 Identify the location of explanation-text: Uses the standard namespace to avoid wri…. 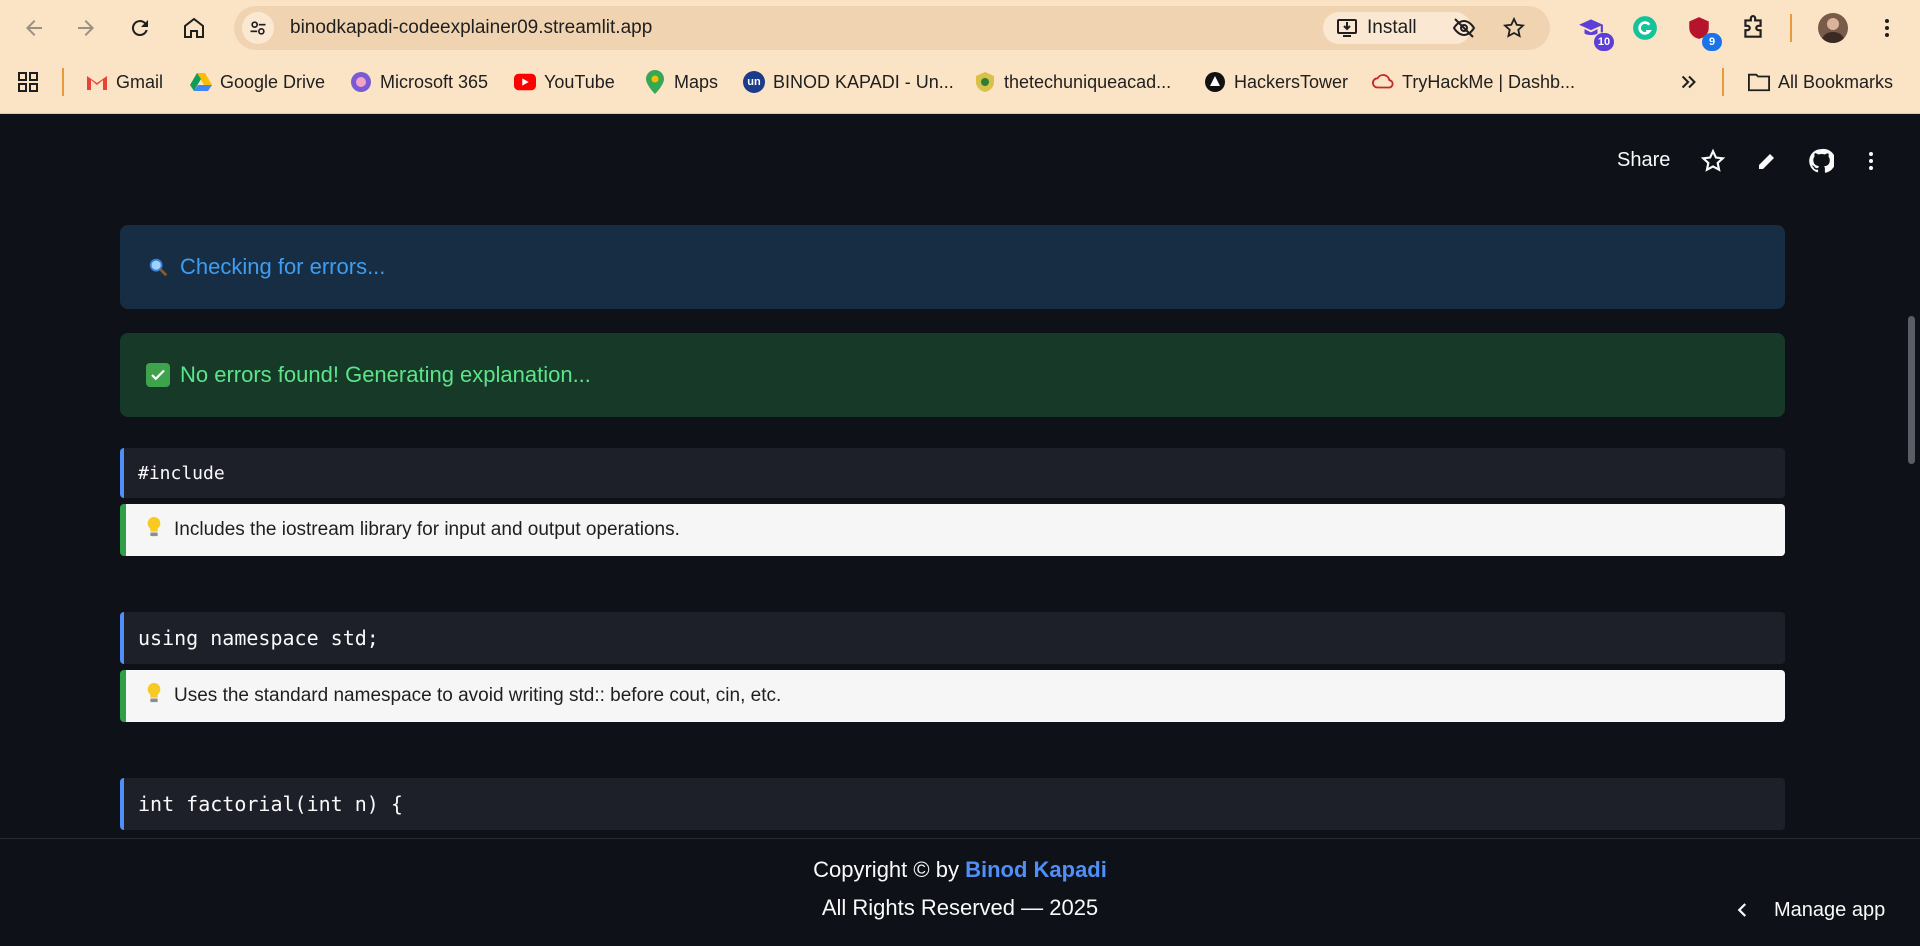
(478, 695).